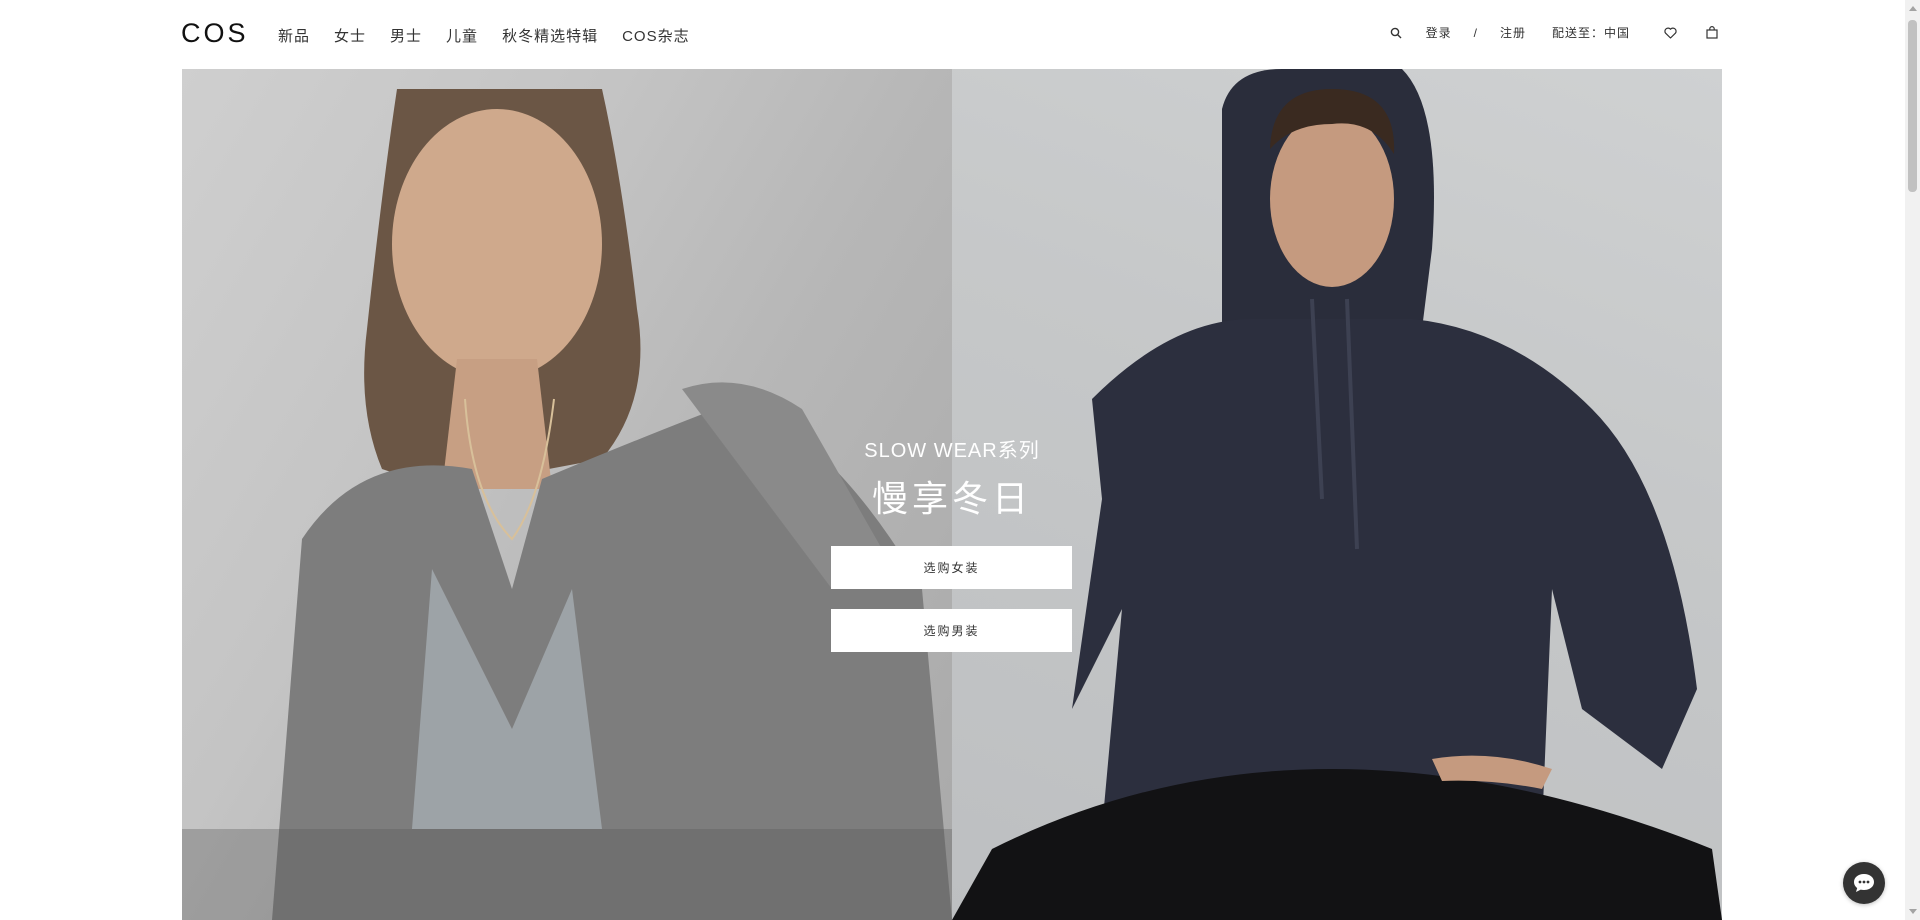  I want to click on utility-bar: 登录 / 注册 配送至：中国, so click(1554, 32).